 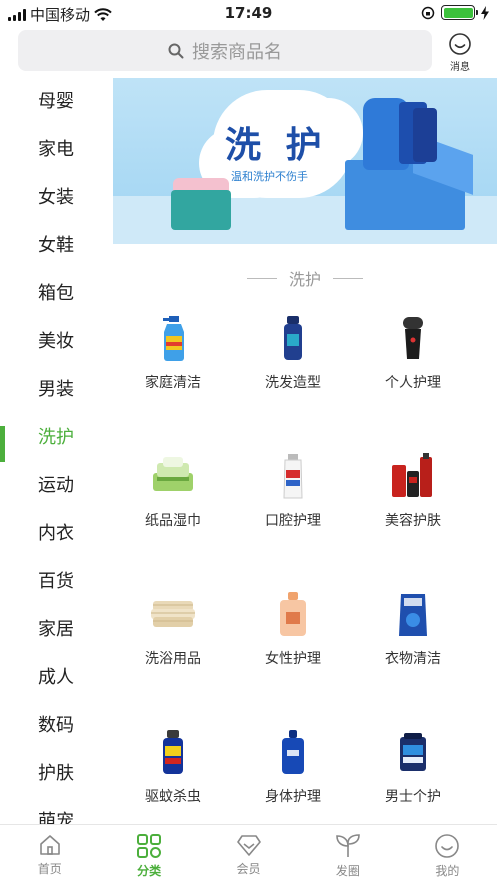 What do you see at coordinates (293, 476) in the screenshot?
I see `toothpaste-icon` at bounding box center [293, 476].